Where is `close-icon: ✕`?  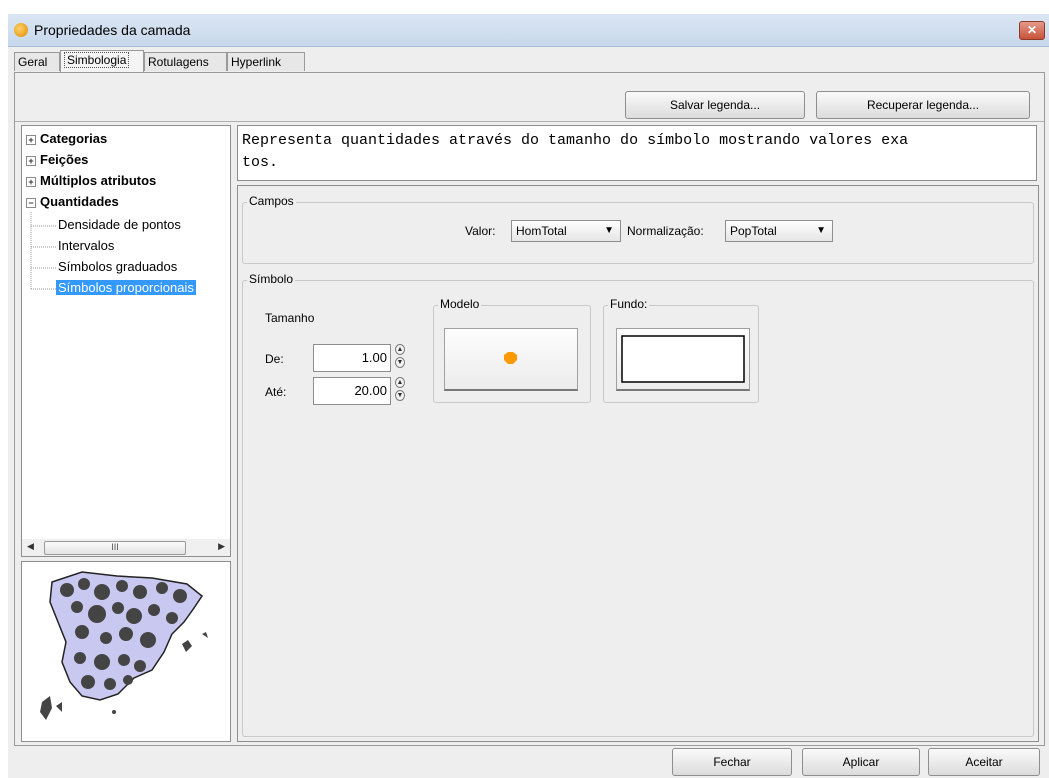 close-icon: ✕ is located at coordinates (1032, 30).